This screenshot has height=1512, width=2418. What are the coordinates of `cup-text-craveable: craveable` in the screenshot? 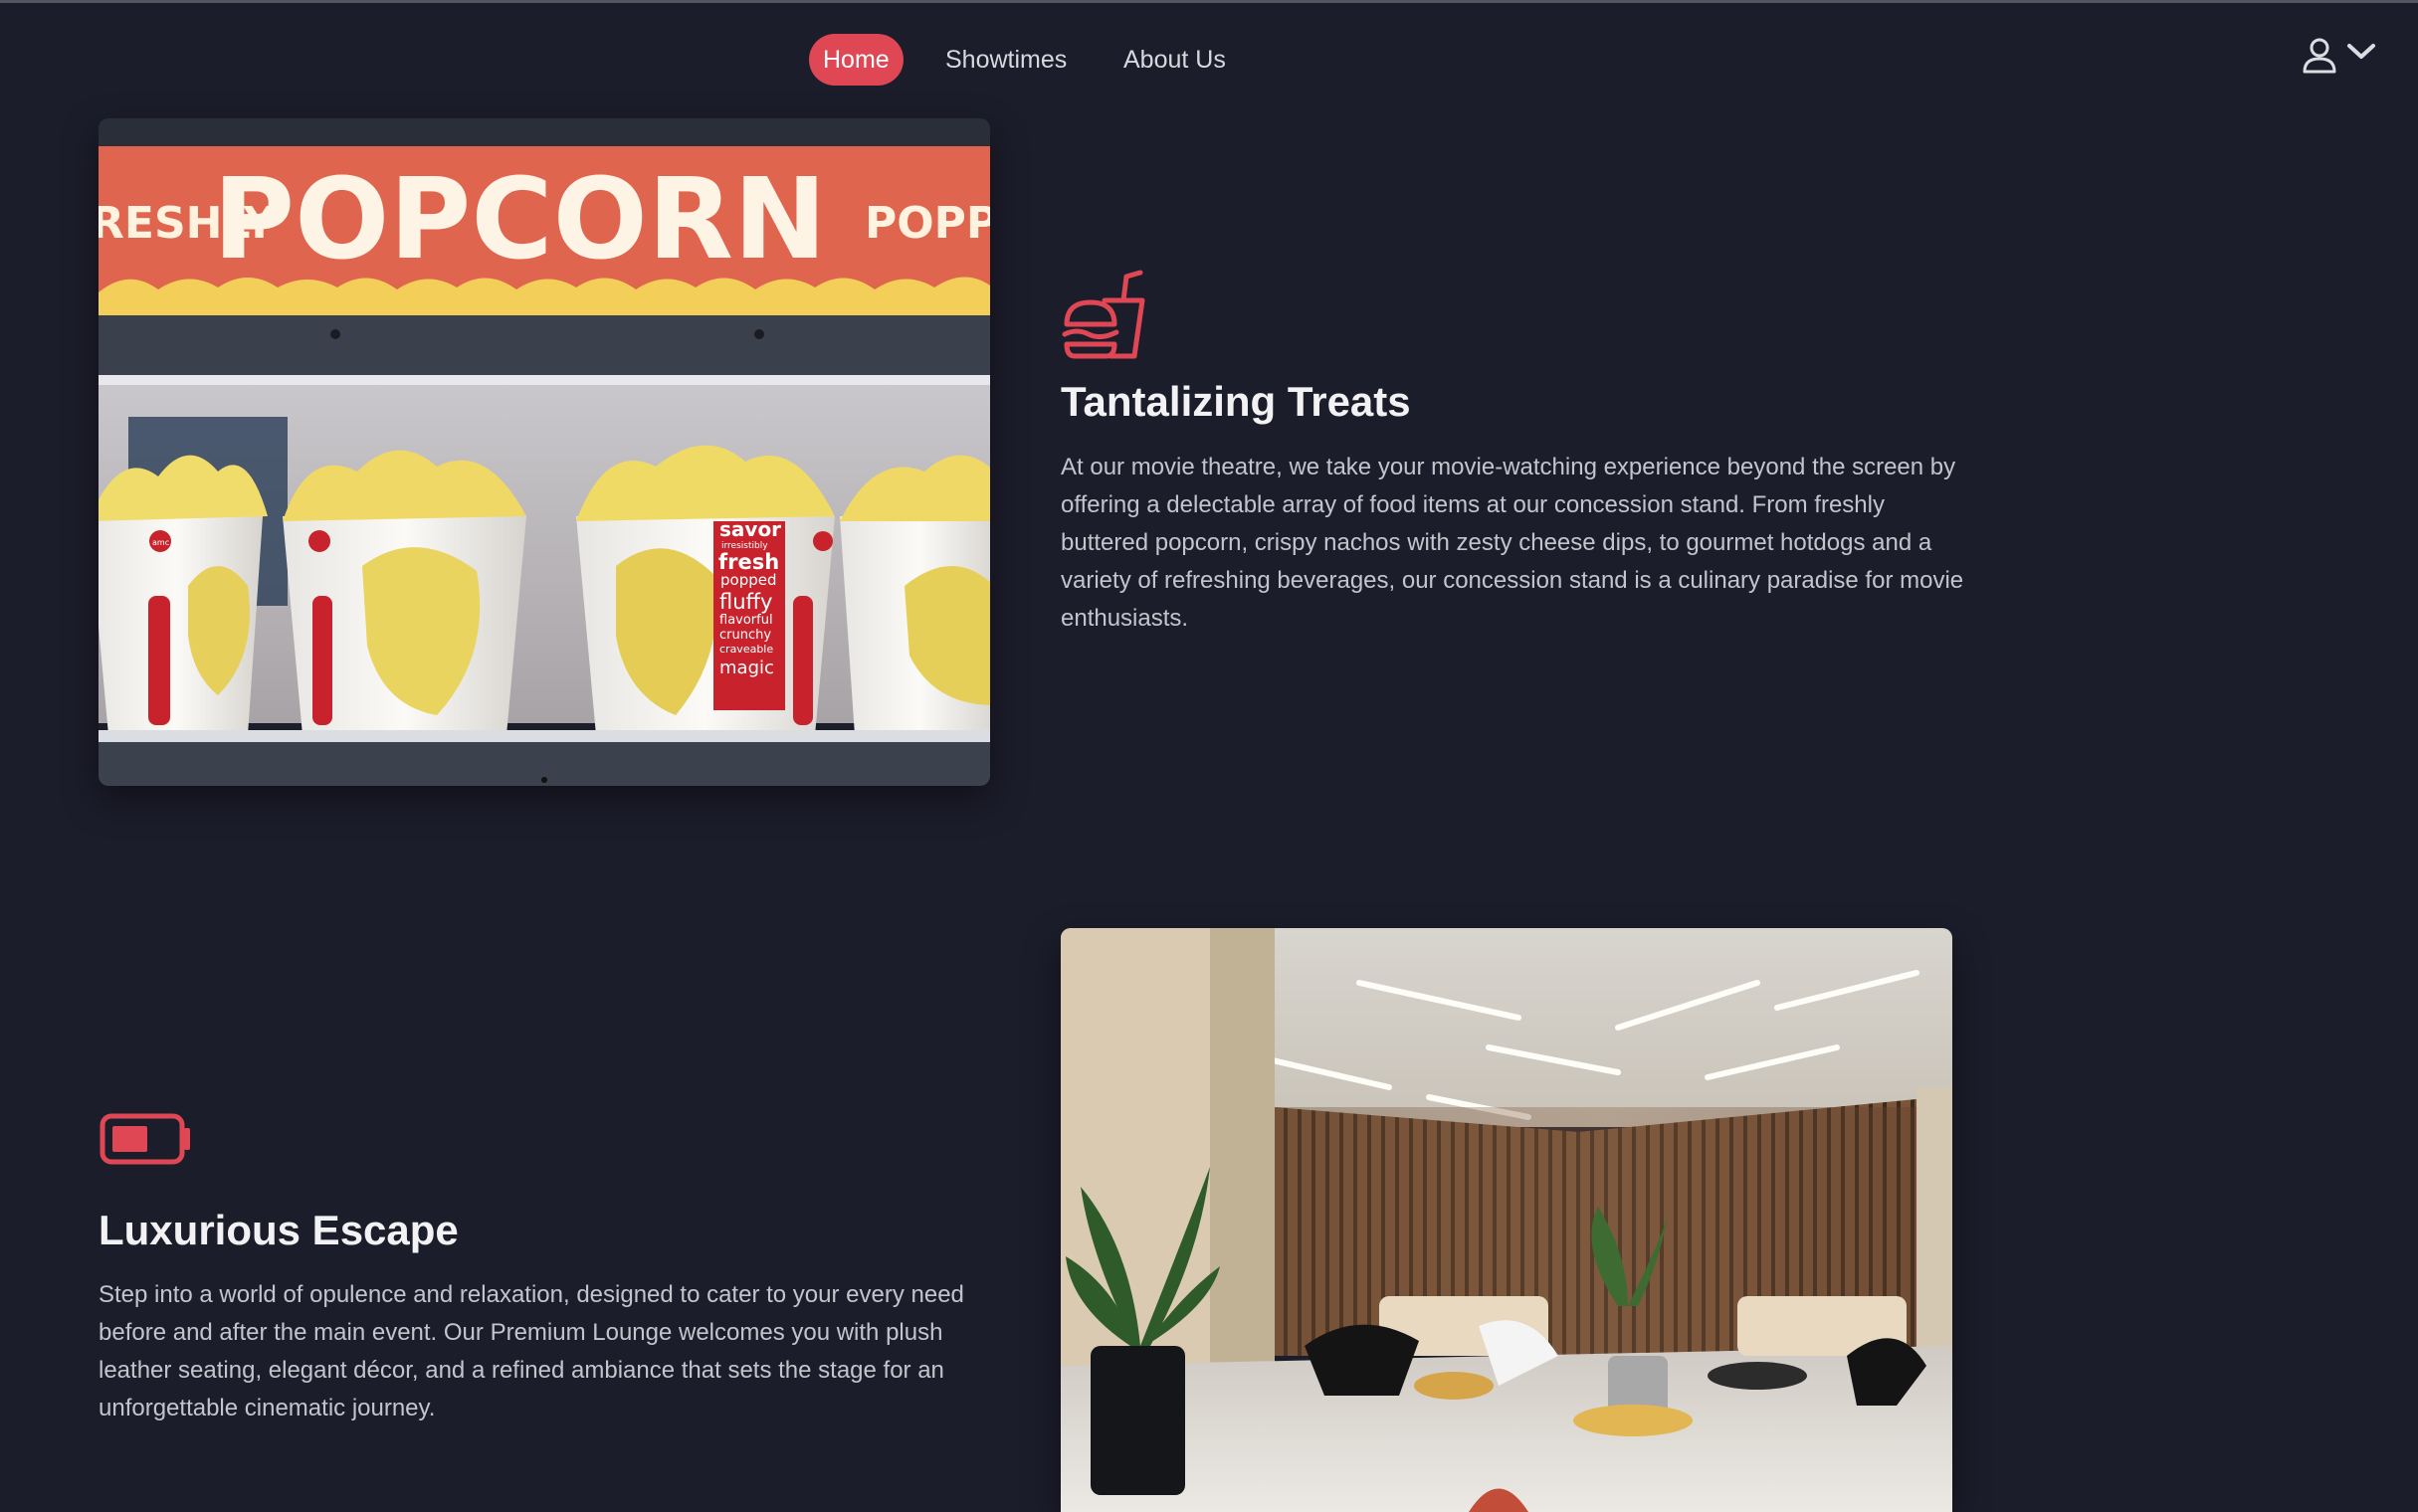 It's located at (746, 649).